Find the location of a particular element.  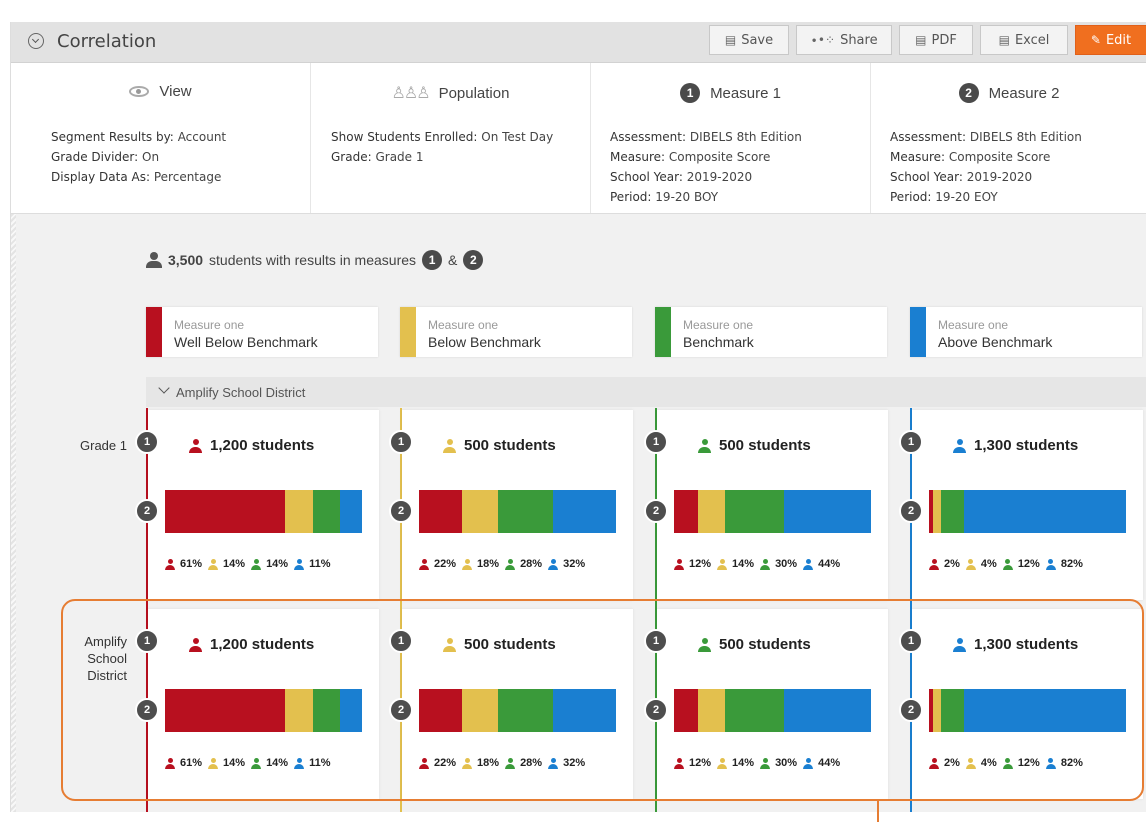

cell-count-text: 500 students is located at coordinates (765, 445).